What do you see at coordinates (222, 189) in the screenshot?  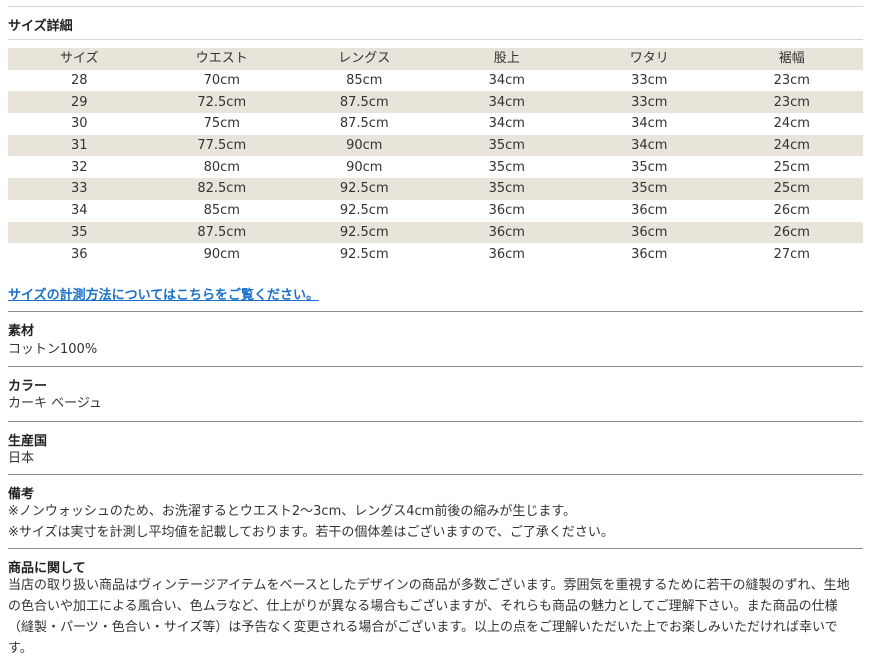 I see `cell-waist: 82.5cm` at bounding box center [222, 189].